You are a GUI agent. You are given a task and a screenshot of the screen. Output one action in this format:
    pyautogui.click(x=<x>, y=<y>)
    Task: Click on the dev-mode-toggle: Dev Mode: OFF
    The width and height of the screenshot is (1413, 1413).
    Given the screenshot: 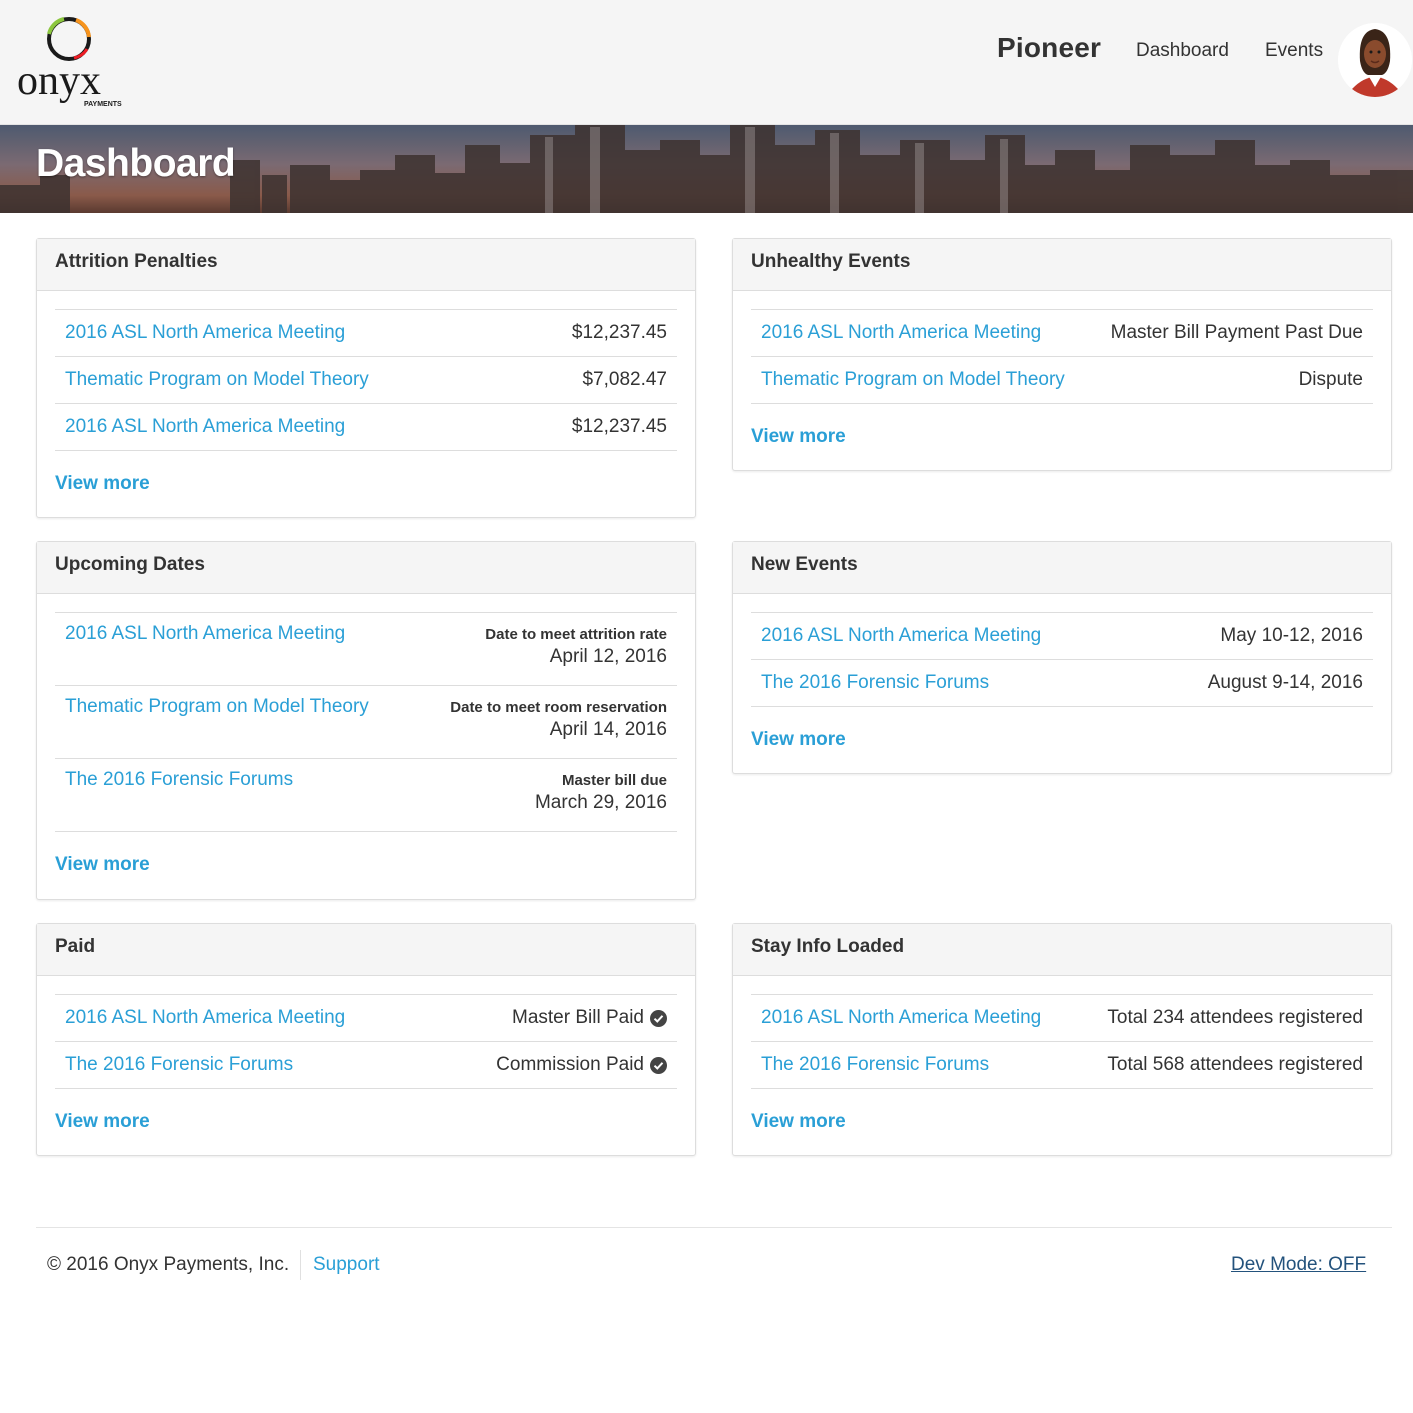 What is the action you would take?
    pyautogui.click(x=1298, y=1265)
    